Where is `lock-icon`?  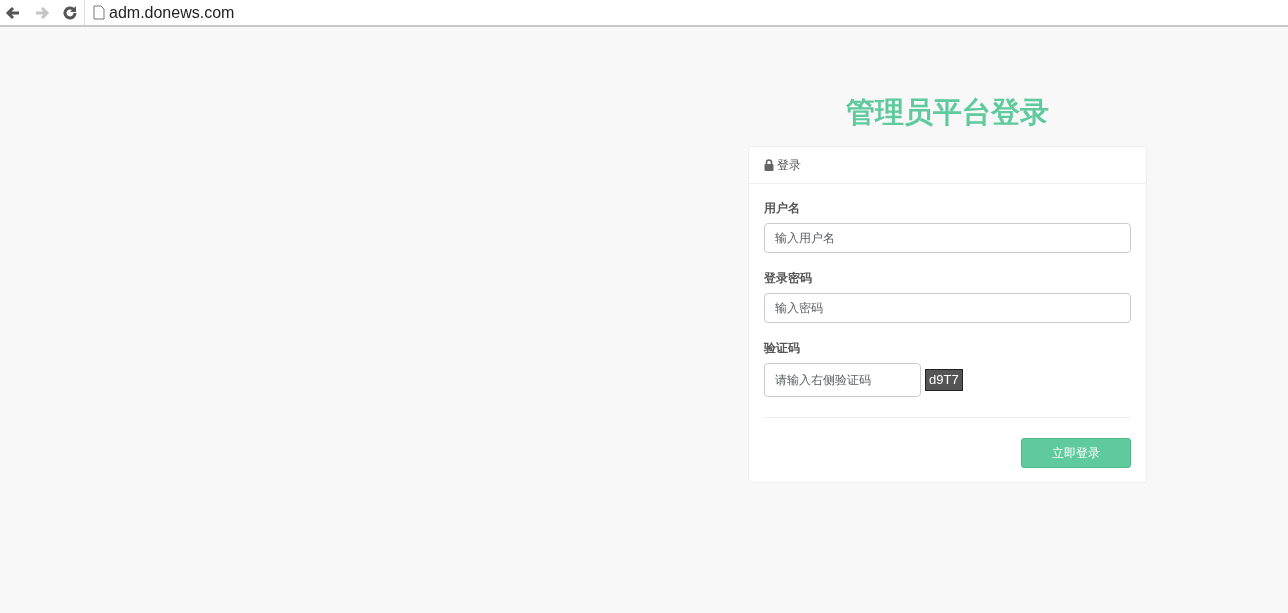
lock-icon is located at coordinates (769, 164).